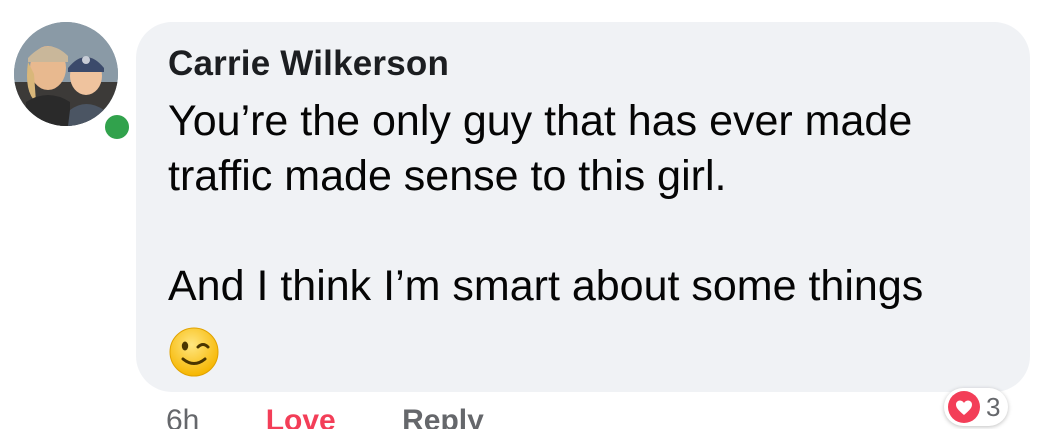  I want to click on comment-text-line: traffic made sense to this girl., so click(447, 176).